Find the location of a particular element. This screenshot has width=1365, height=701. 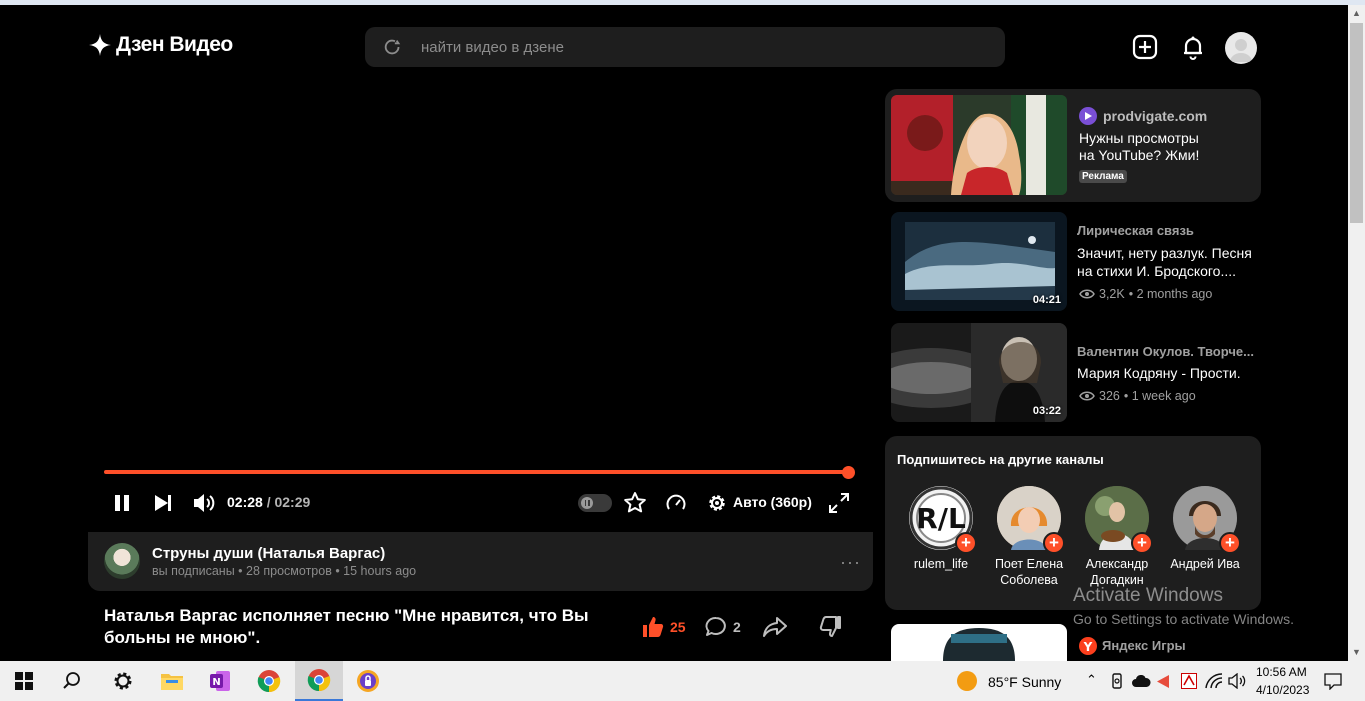

taskbar-search-button is located at coordinates (72, 681).